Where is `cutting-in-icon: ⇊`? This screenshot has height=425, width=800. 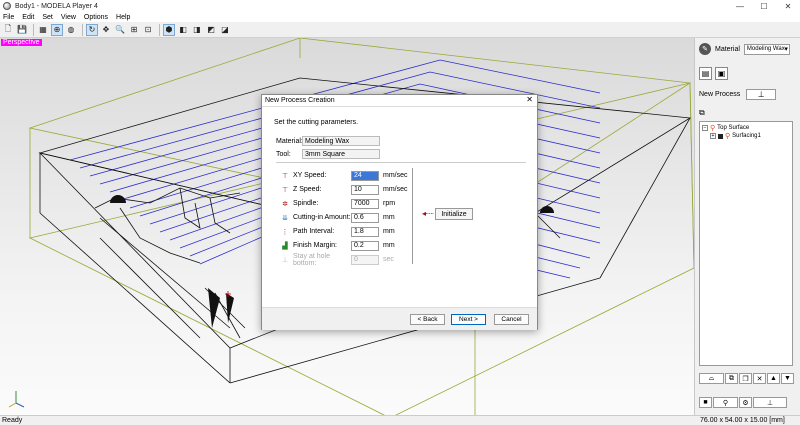 cutting-in-icon: ⇊ is located at coordinates (285, 218).